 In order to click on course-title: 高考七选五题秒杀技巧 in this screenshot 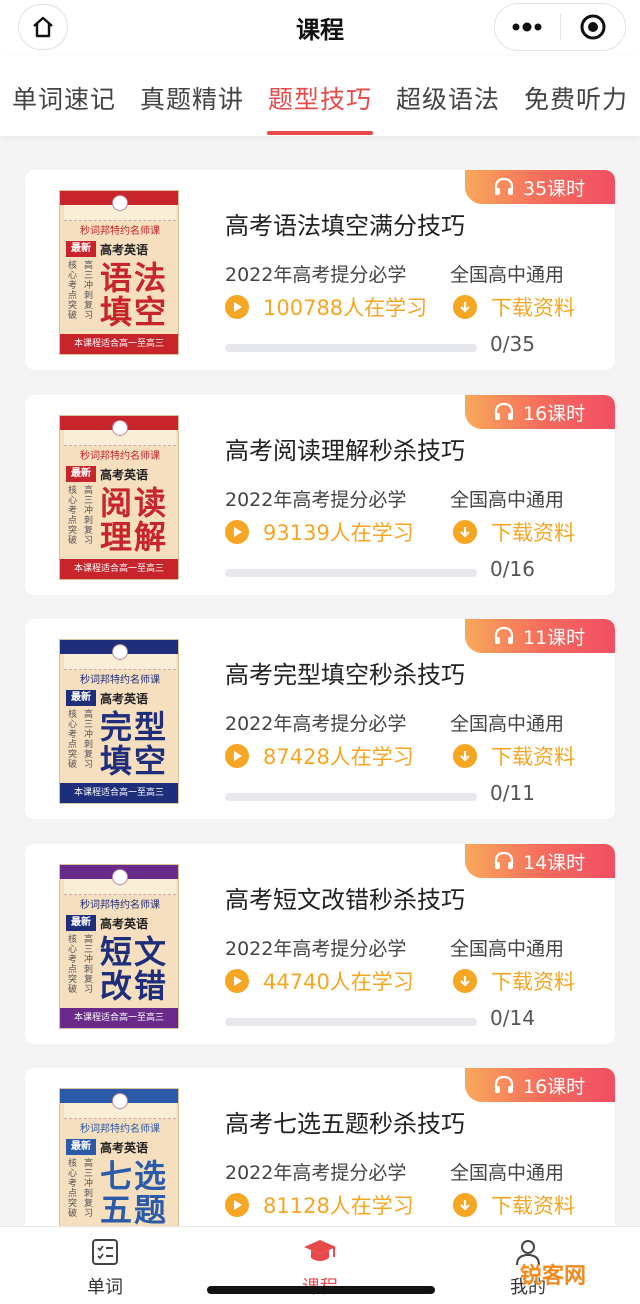, I will do `click(345, 1121)`.